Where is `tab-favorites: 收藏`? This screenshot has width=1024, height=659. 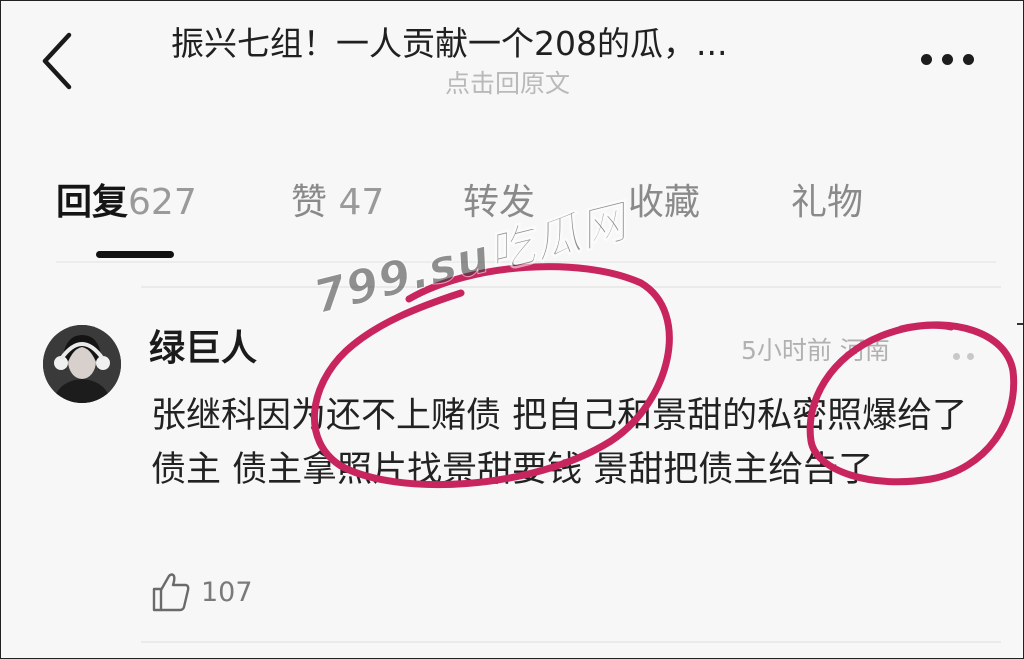
tab-favorites: 收藏 is located at coordinates (664, 203).